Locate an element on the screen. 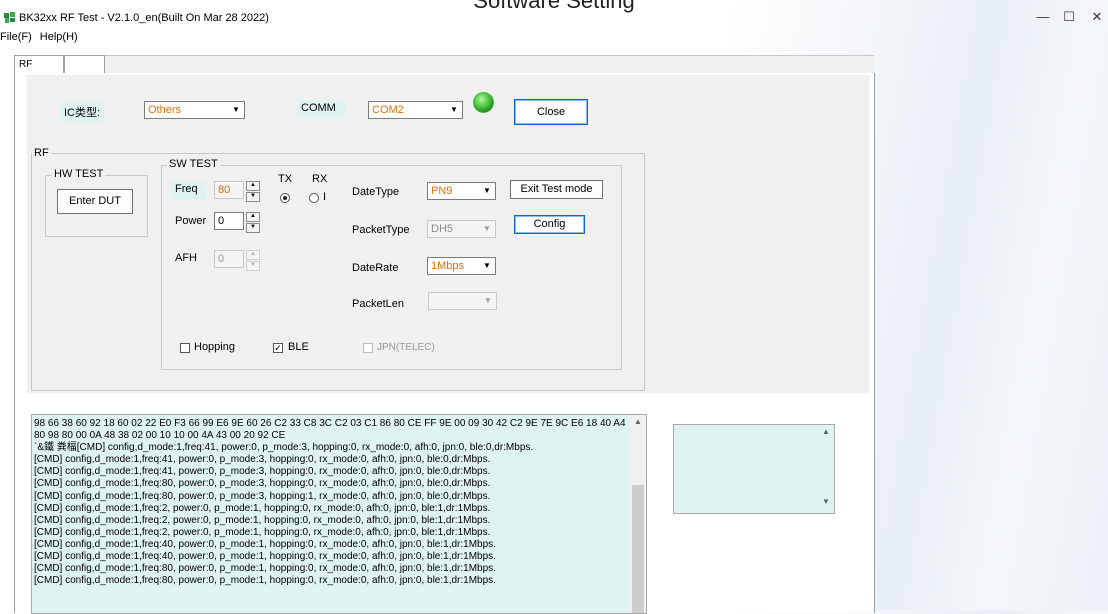  maximize-button: ☐ is located at coordinates (1069, 17).